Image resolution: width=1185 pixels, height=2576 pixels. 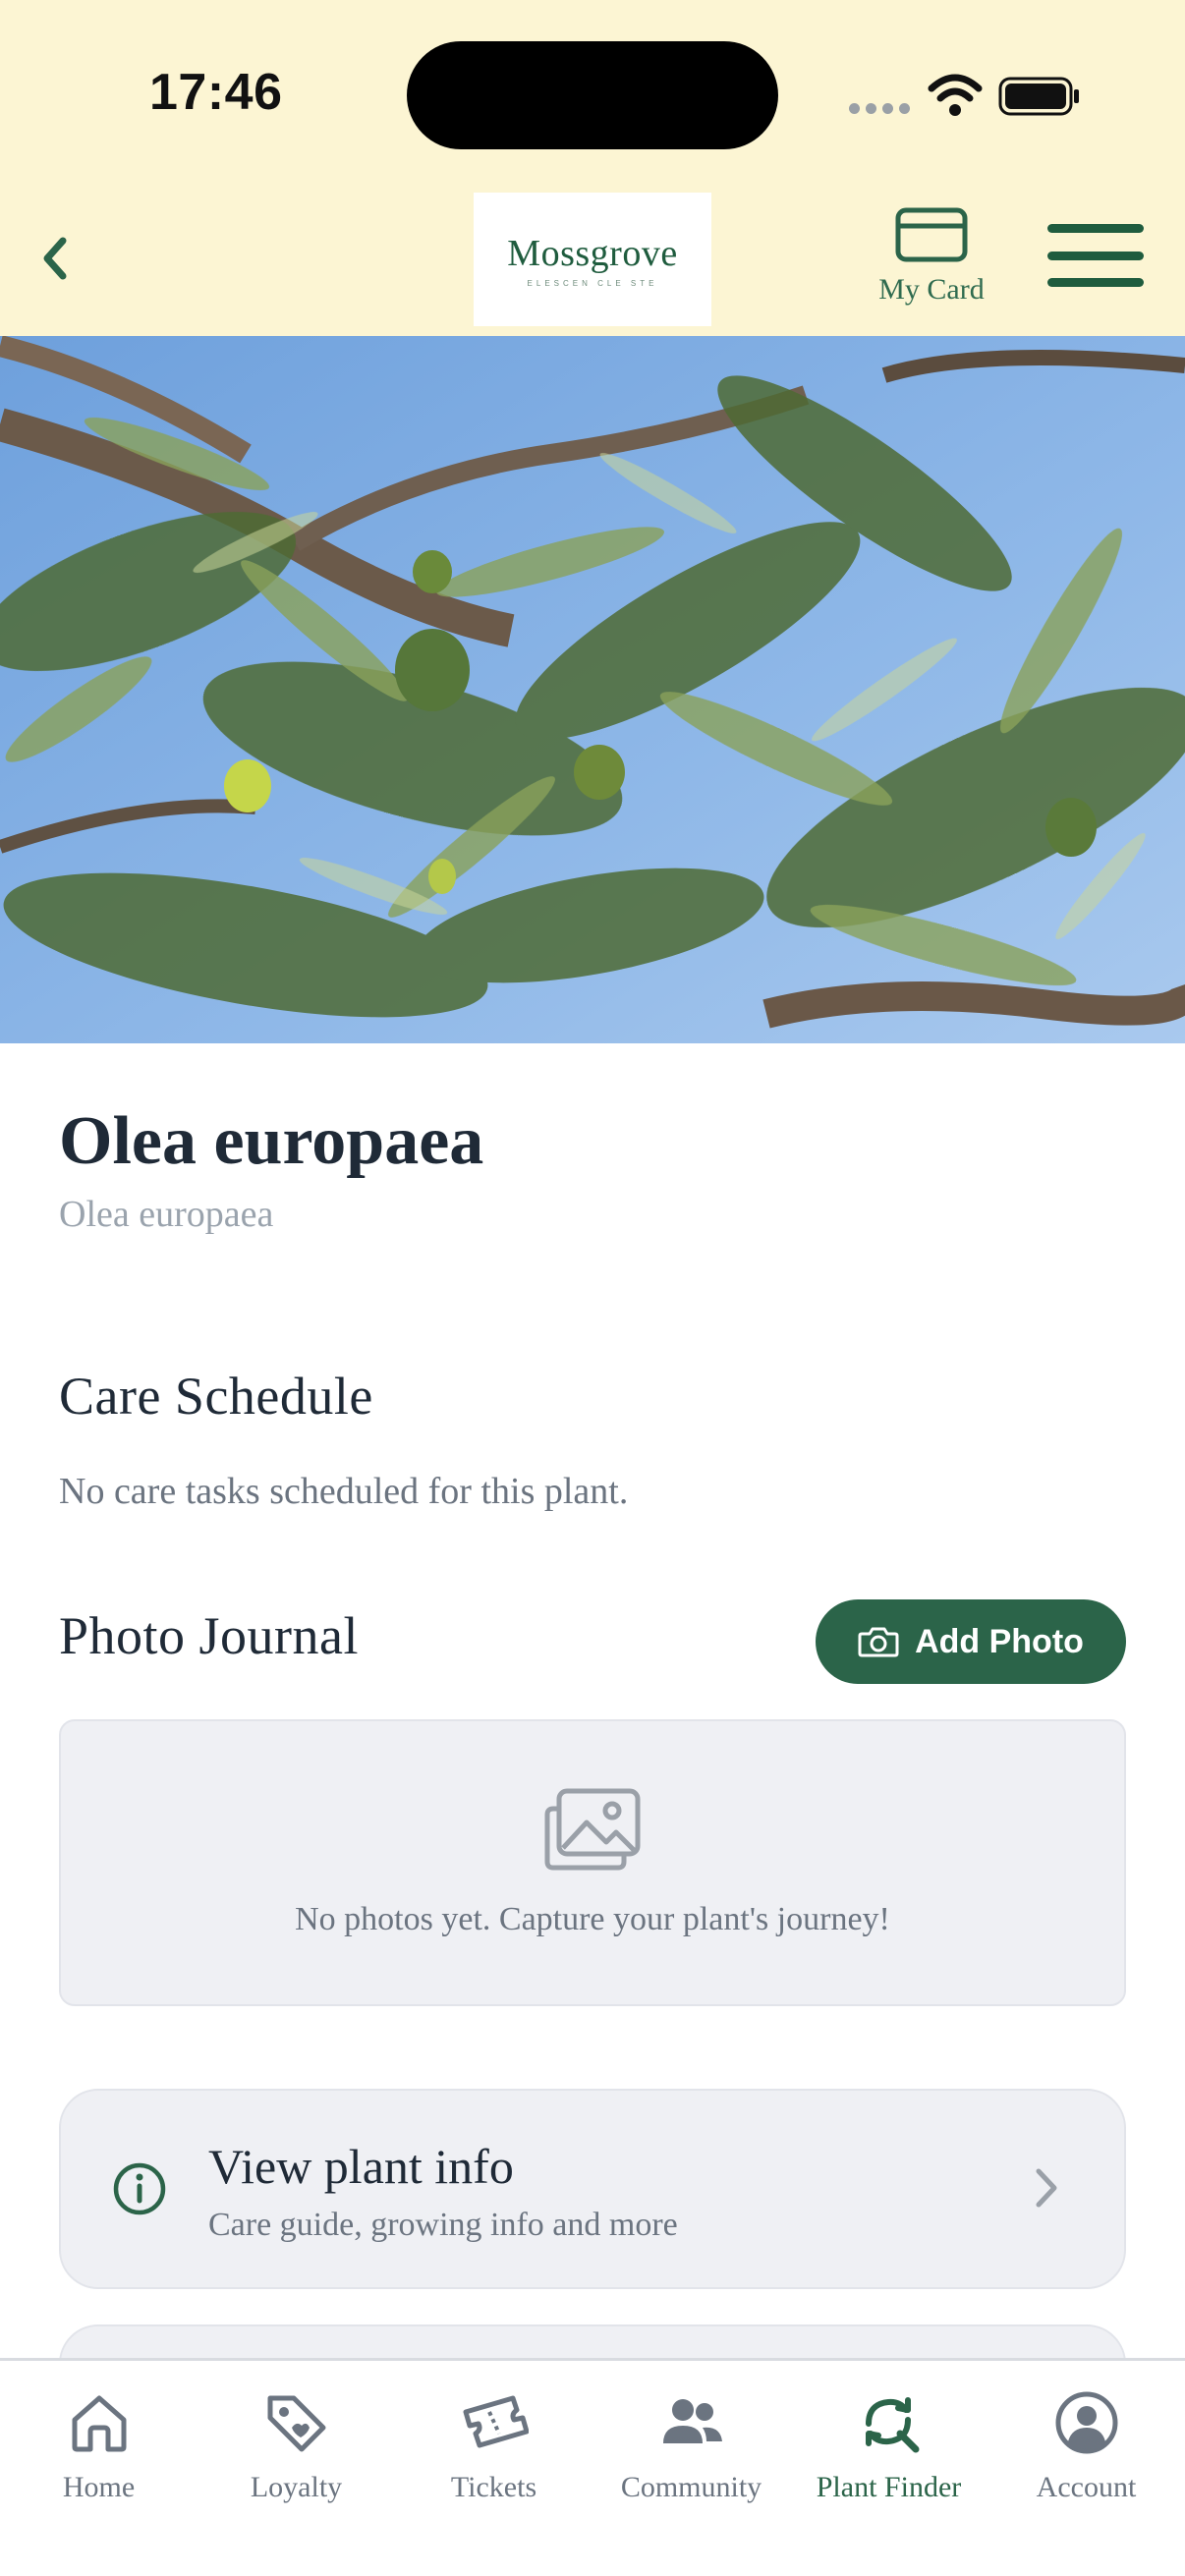 I want to click on wifi-icon, so click(x=956, y=95).